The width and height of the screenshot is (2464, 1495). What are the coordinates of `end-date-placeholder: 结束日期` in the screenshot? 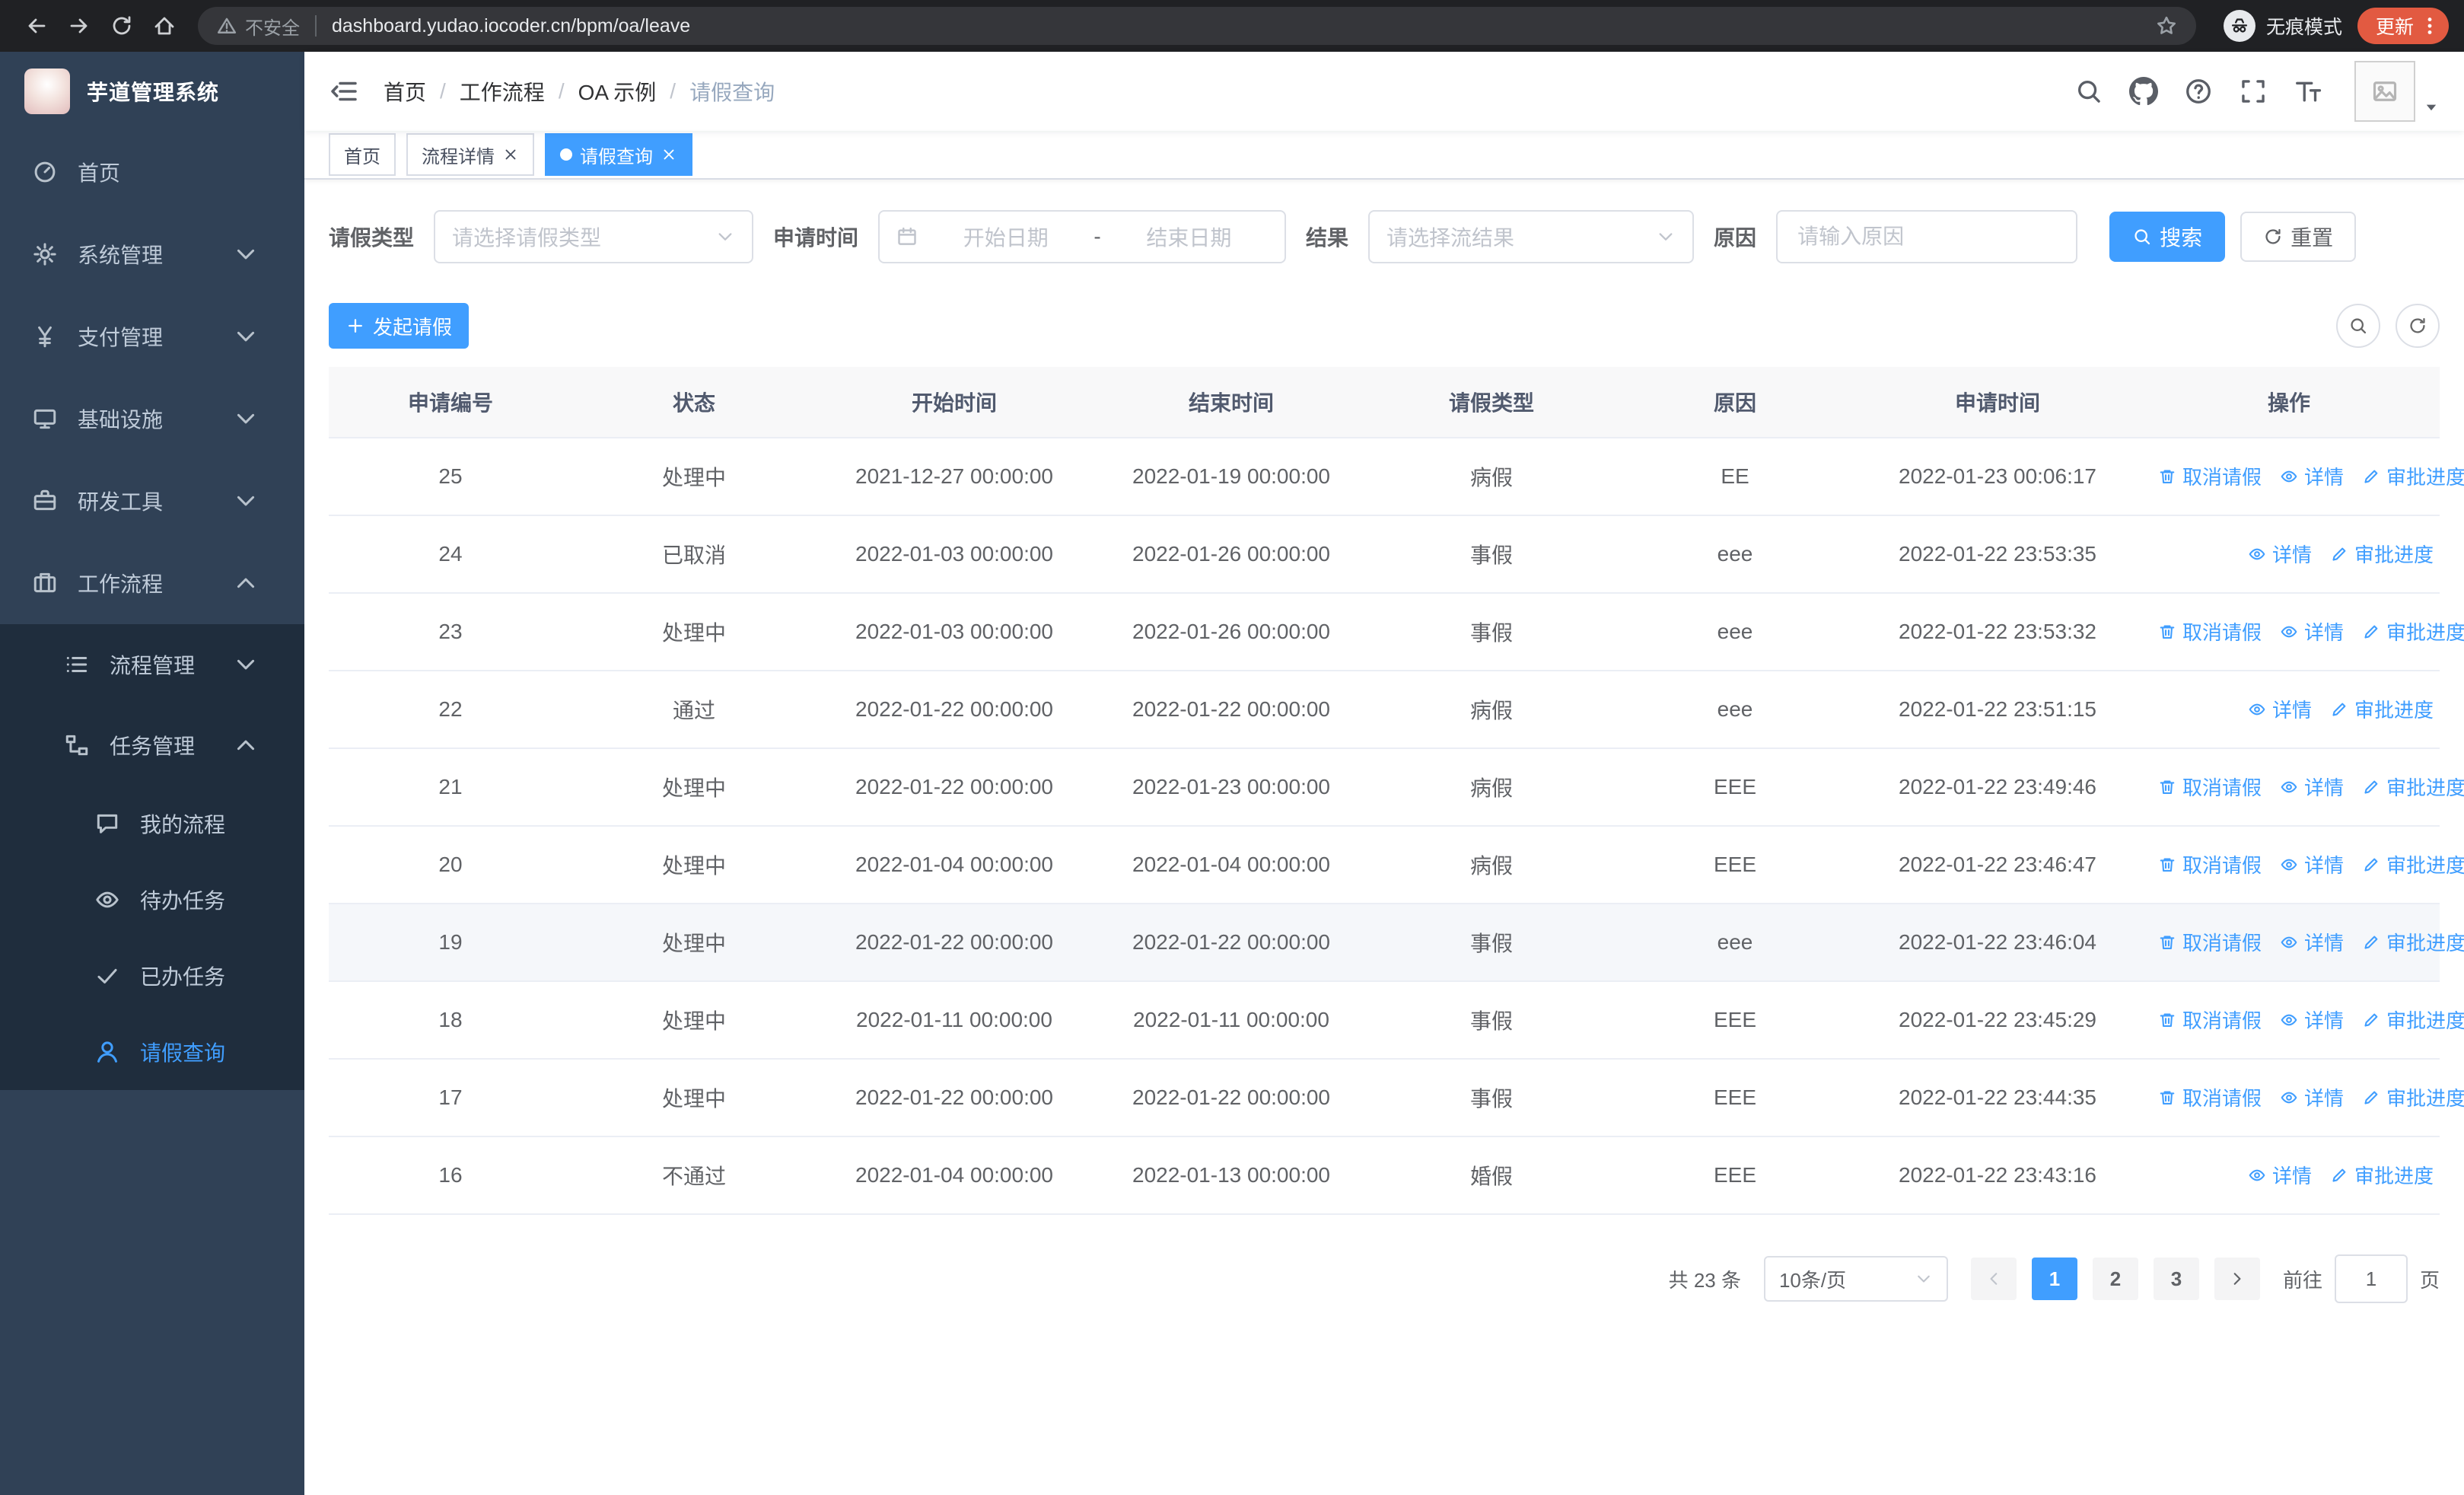 It's located at (1189, 237).